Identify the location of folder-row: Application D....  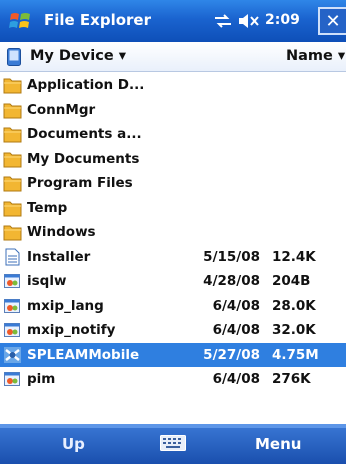
(173, 85).